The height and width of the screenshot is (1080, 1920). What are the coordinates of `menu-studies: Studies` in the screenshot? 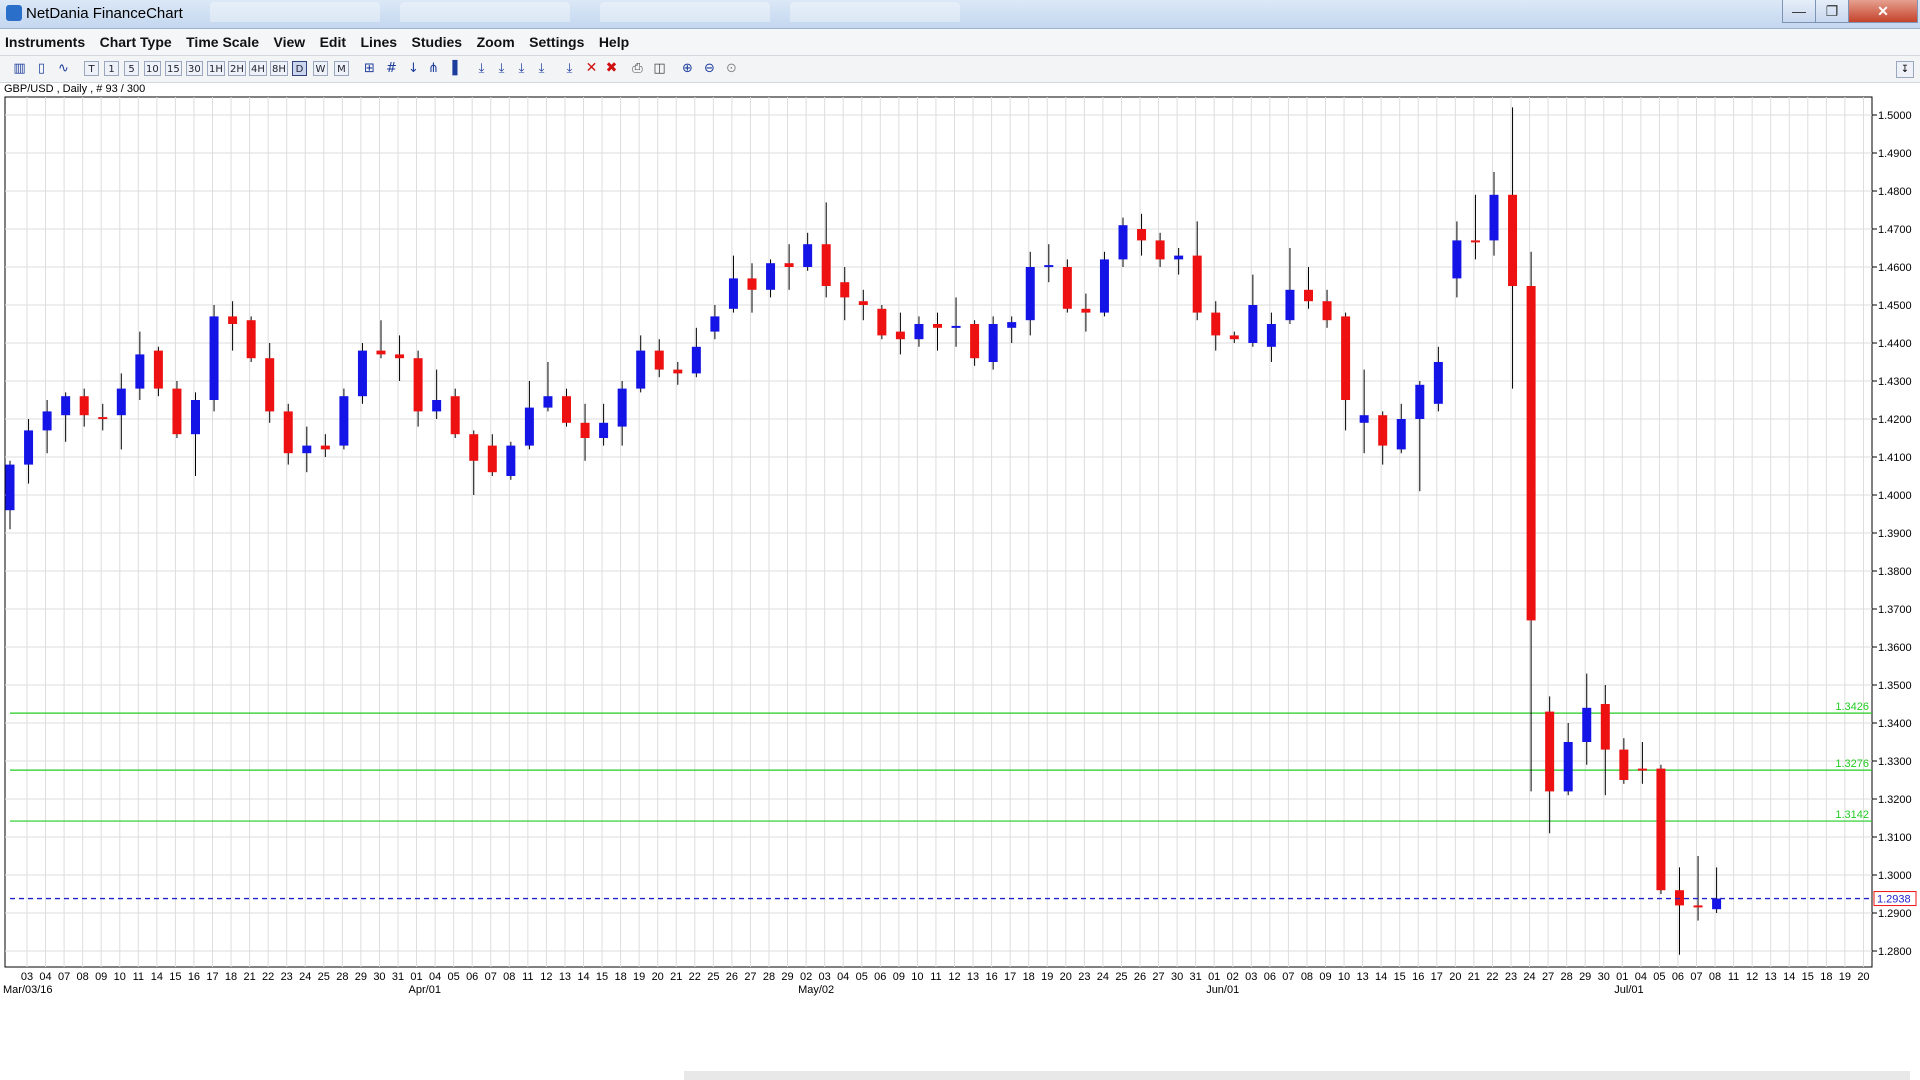 It's located at (437, 39).